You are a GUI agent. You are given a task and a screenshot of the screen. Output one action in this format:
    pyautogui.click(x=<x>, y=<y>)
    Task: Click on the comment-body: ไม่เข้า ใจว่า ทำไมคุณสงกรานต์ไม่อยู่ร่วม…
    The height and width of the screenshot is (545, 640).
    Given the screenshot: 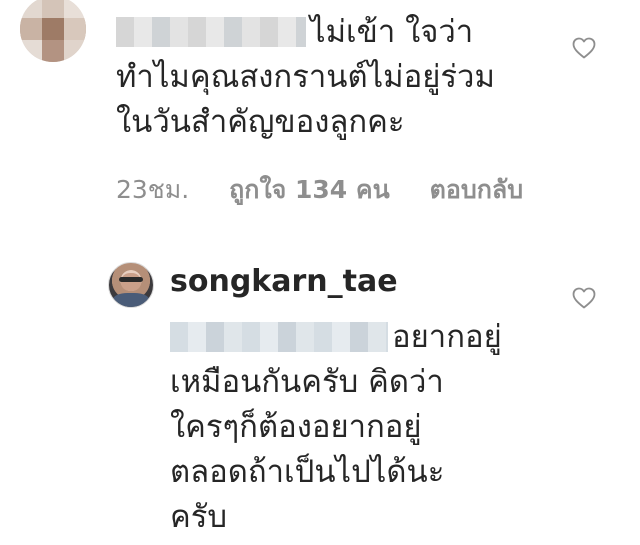 What is the action you would take?
    pyautogui.click(x=305, y=77)
    